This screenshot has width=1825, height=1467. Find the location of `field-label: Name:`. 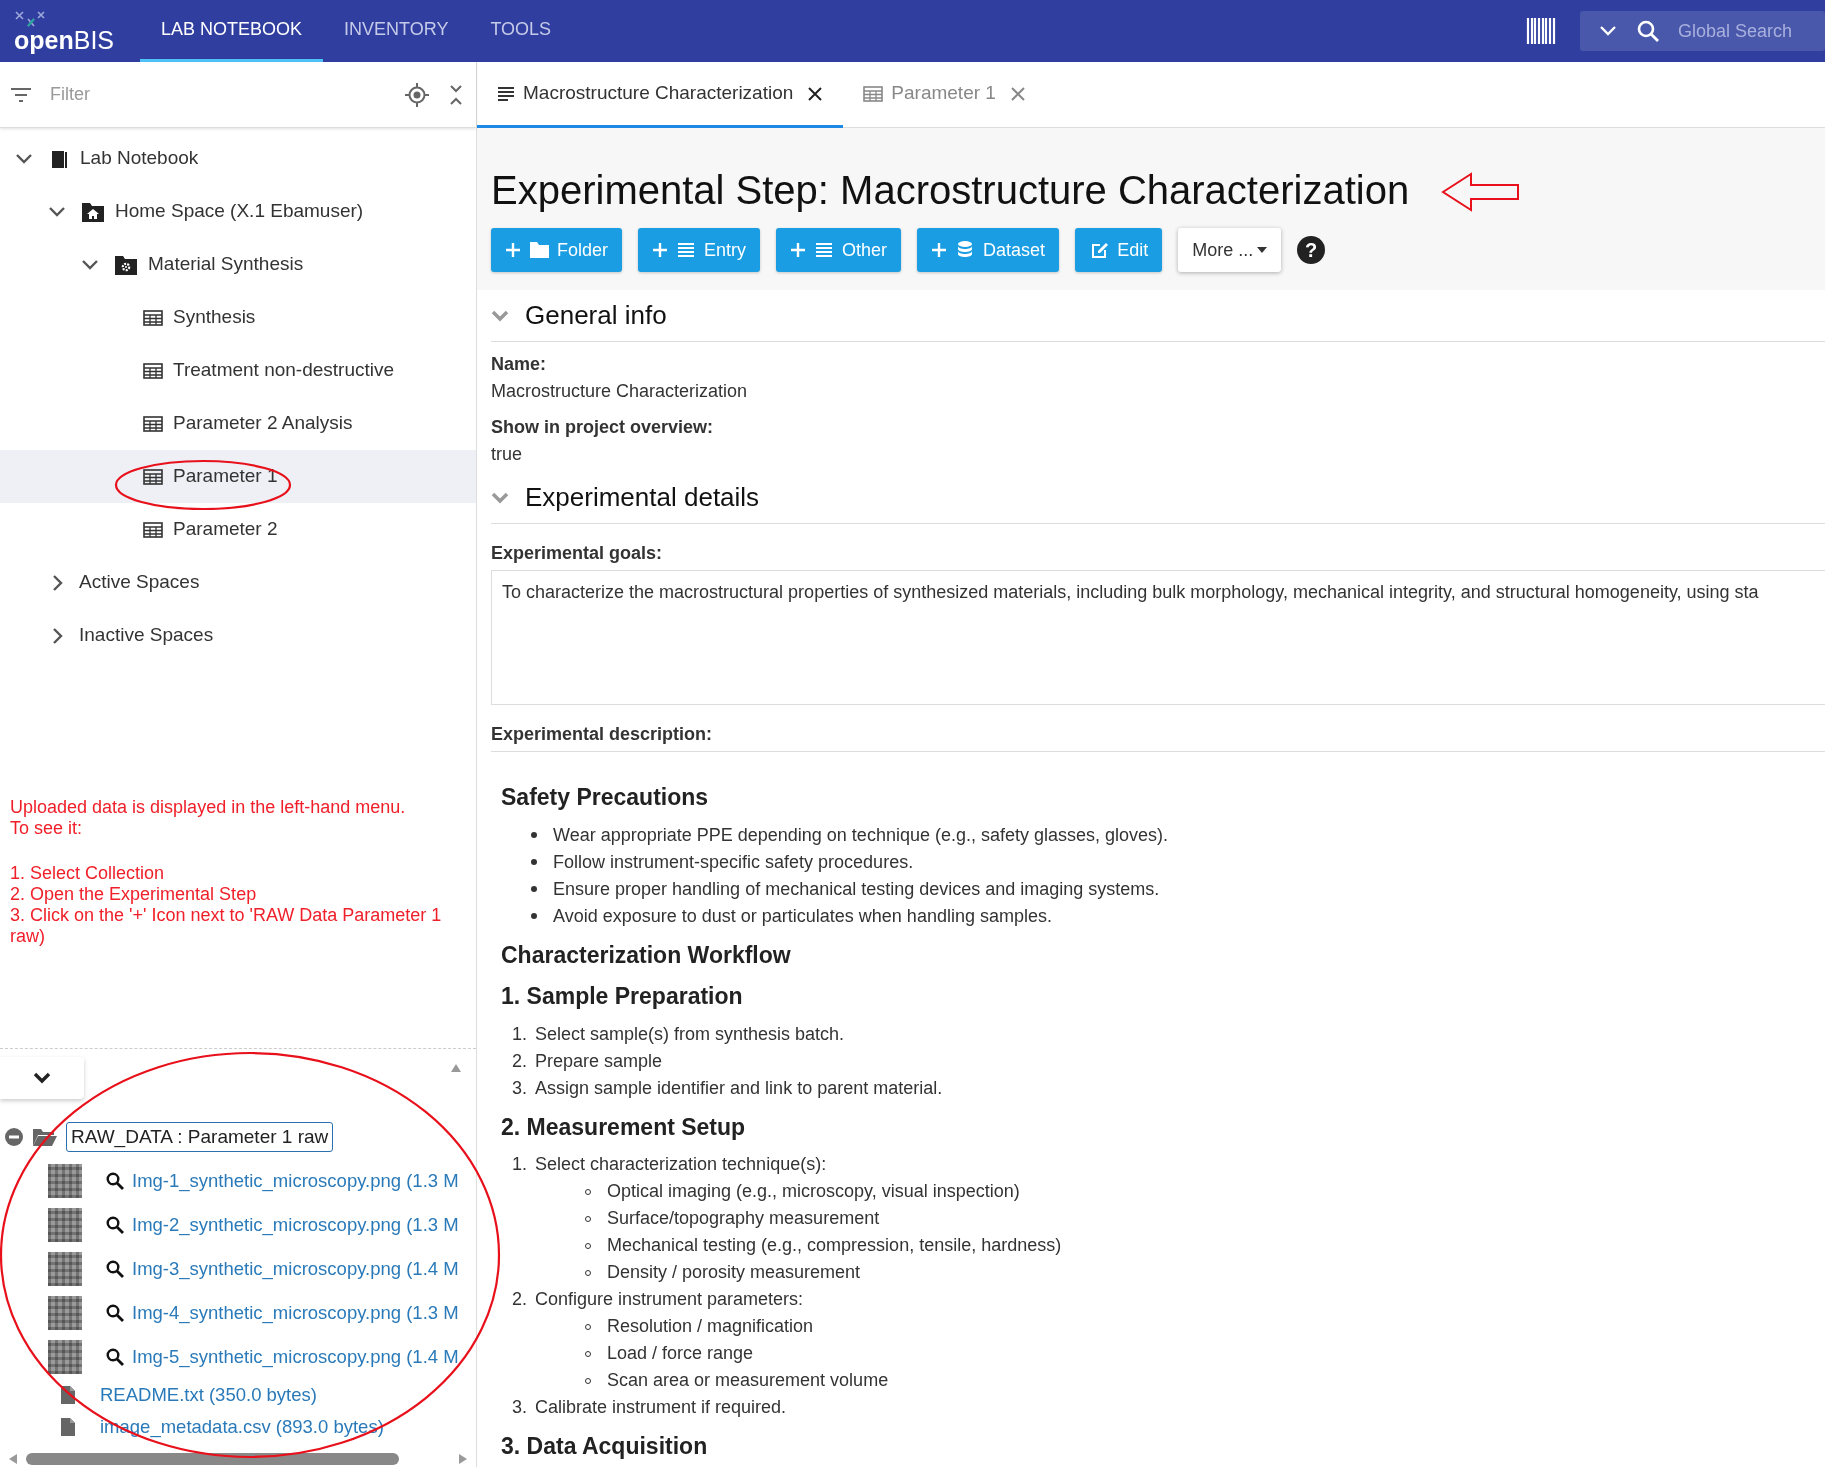

field-label: Name: is located at coordinates (519, 364).